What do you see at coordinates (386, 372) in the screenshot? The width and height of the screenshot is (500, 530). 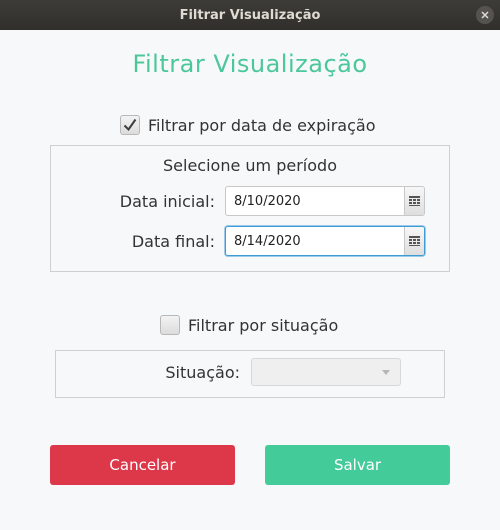 I see `chevron-down-icon` at bounding box center [386, 372].